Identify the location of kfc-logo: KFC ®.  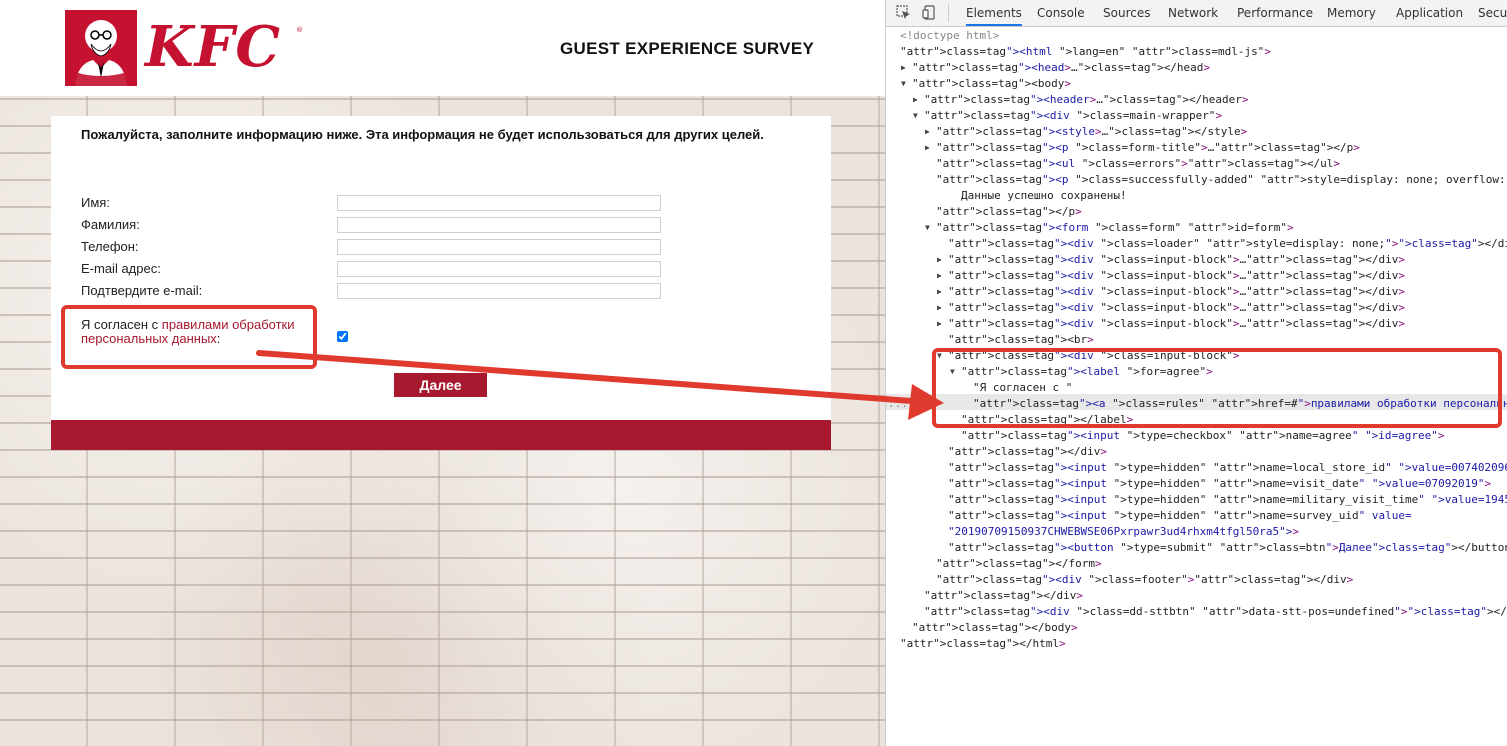
(185, 48).